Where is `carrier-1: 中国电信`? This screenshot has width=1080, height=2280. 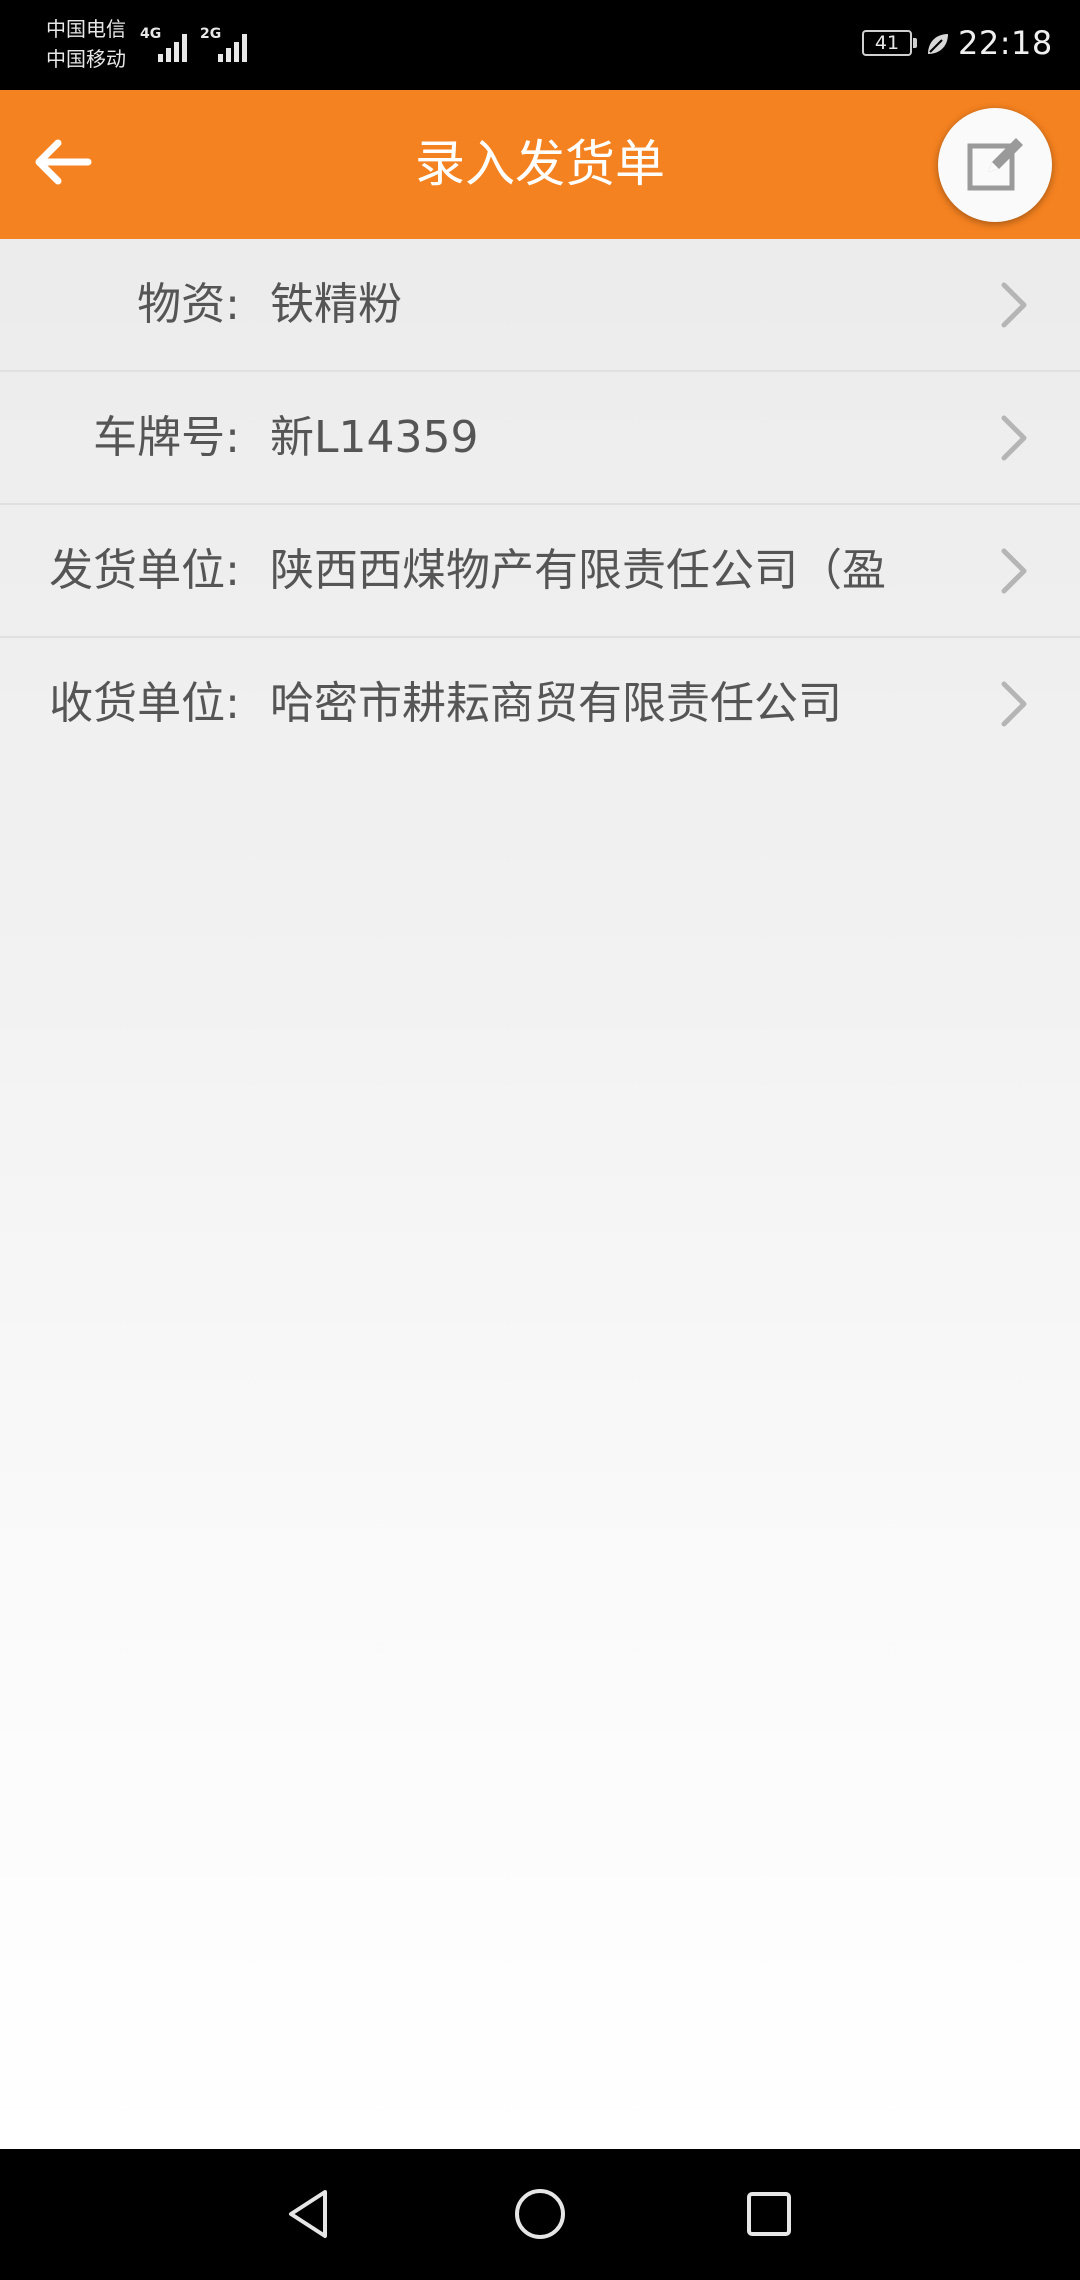 carrier-1: 中国电信 is located at coordinates (86, 29).